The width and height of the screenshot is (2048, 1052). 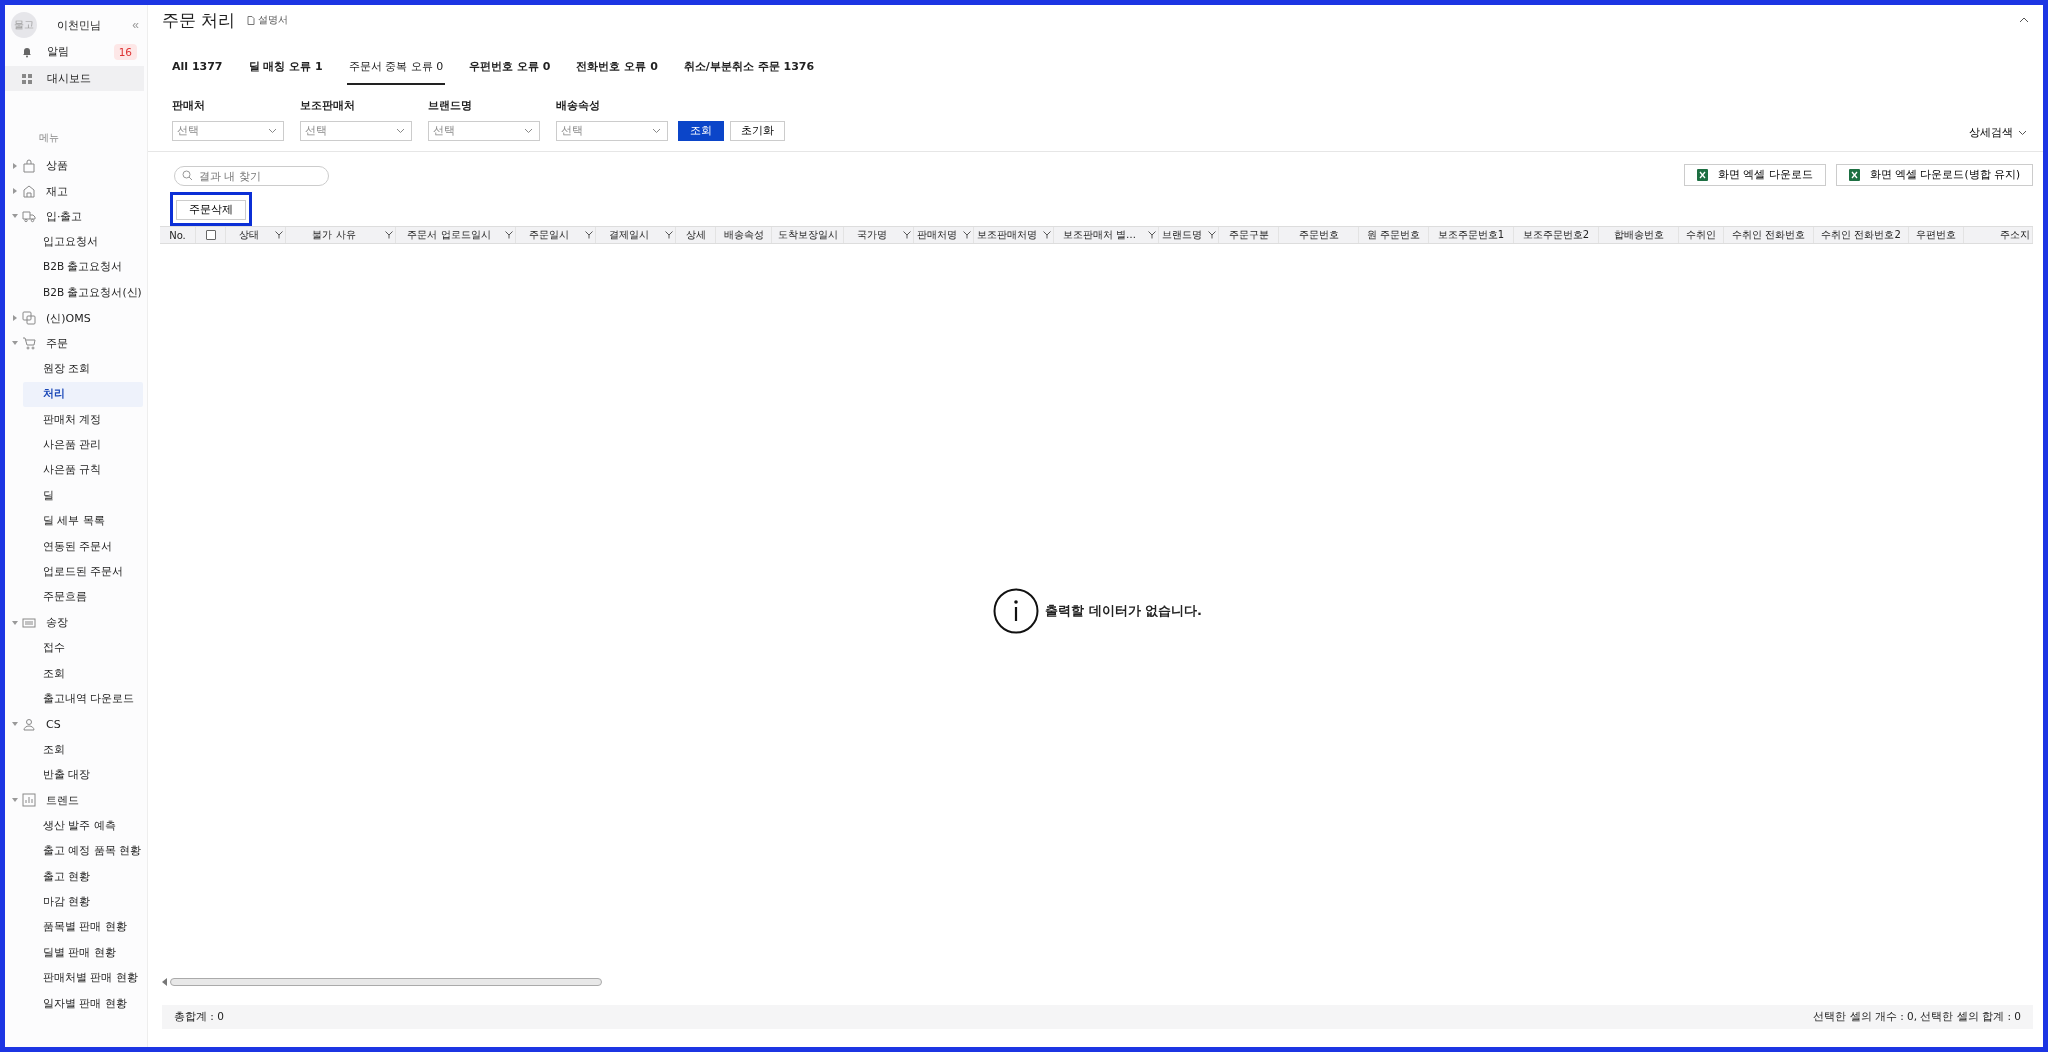 What do you see at coordinates (937, 235) in the screenshot?
I see `column-header: 판매처명` at bounding box center [937, 235].